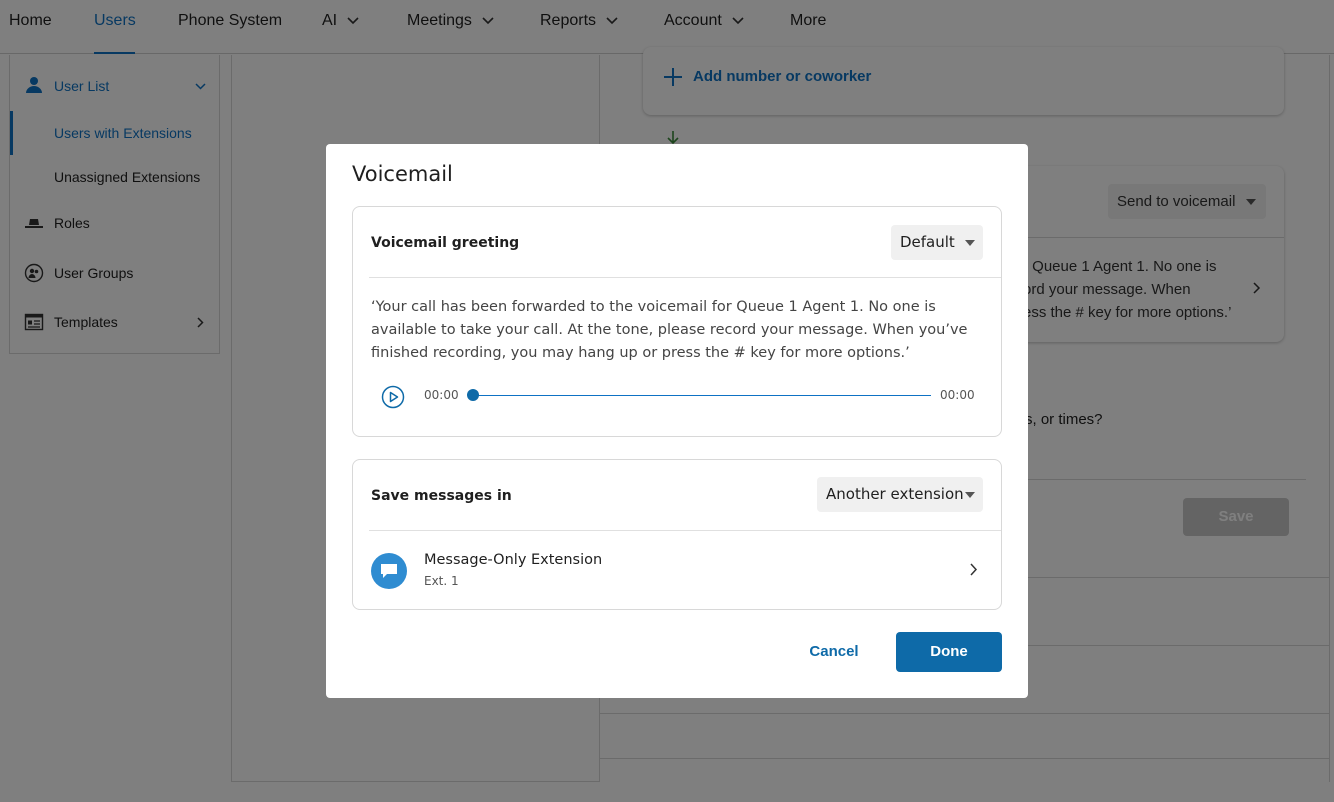  Describe the element at coordinates (685, 277) in the screenshot. I see `divider` at that location.